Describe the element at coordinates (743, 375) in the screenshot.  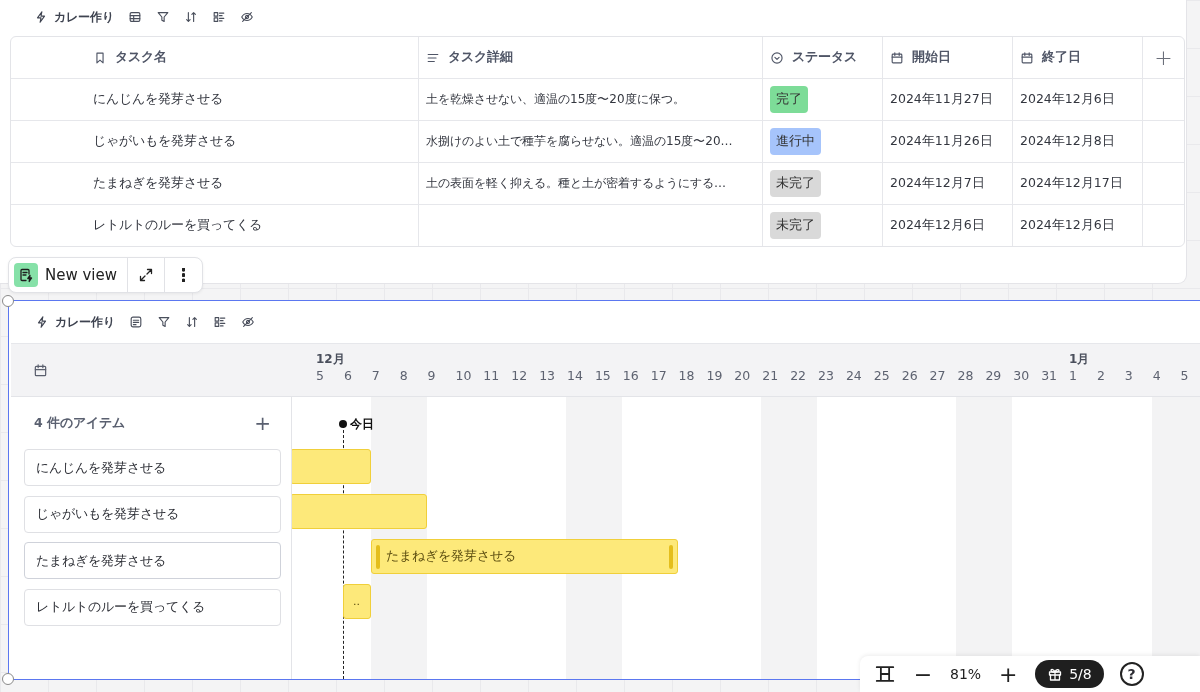
I see `day-label: 20` at that location.